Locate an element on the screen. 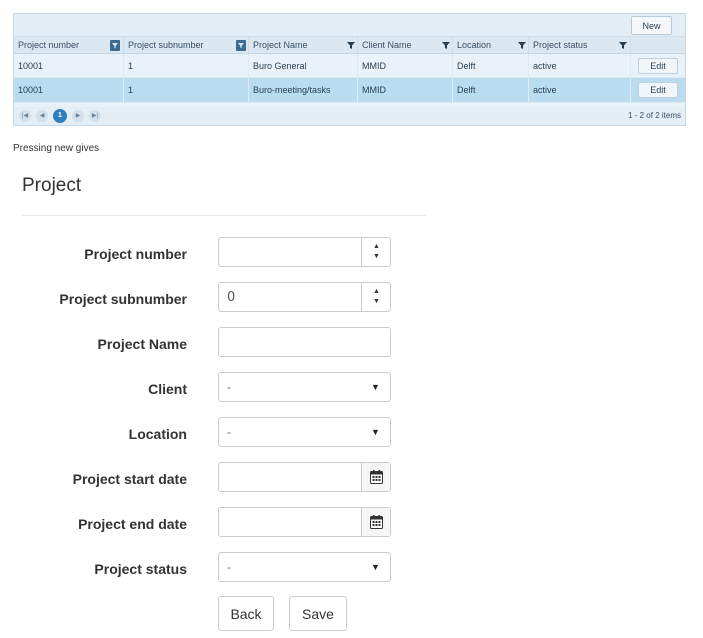  header-client-name: Client Name is located at coordinates (405, 45).